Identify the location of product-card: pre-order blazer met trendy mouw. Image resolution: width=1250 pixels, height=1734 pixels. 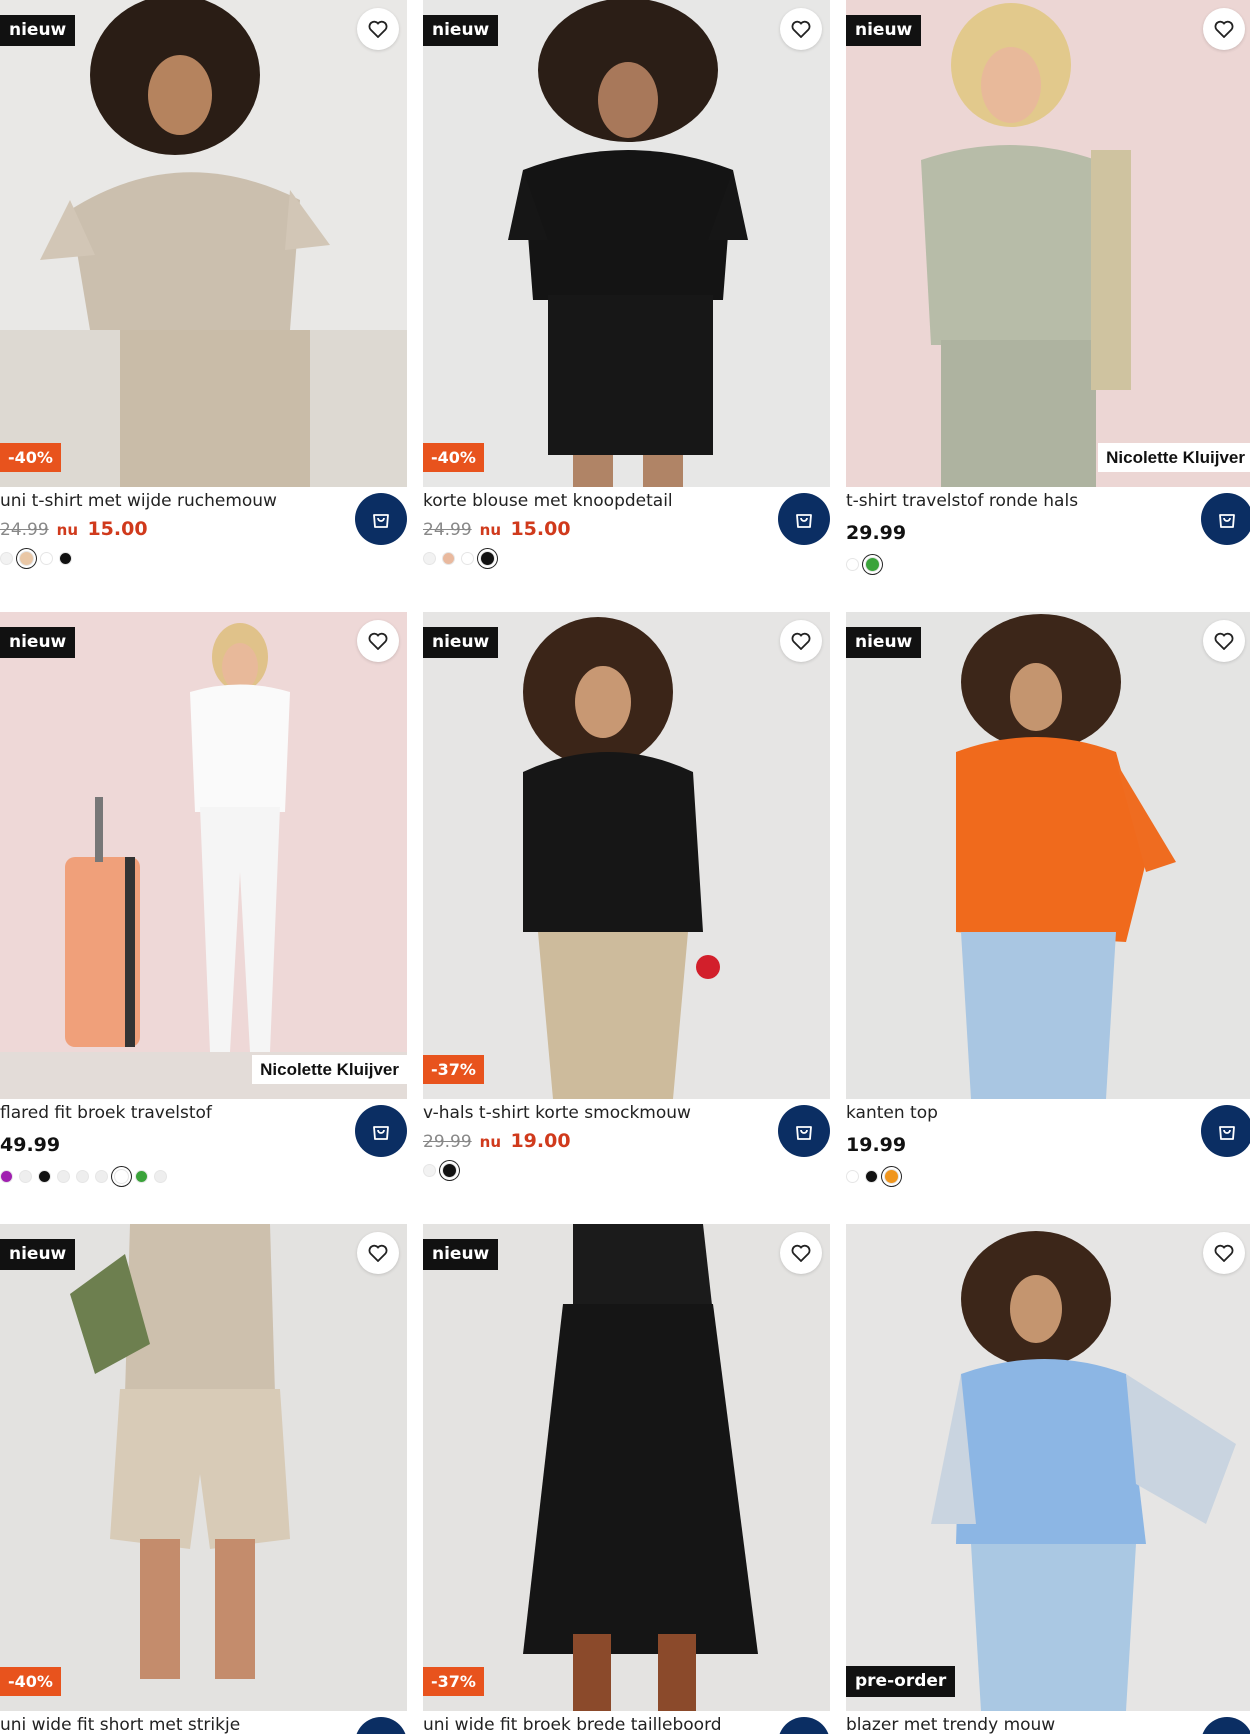
(1048, 1479).